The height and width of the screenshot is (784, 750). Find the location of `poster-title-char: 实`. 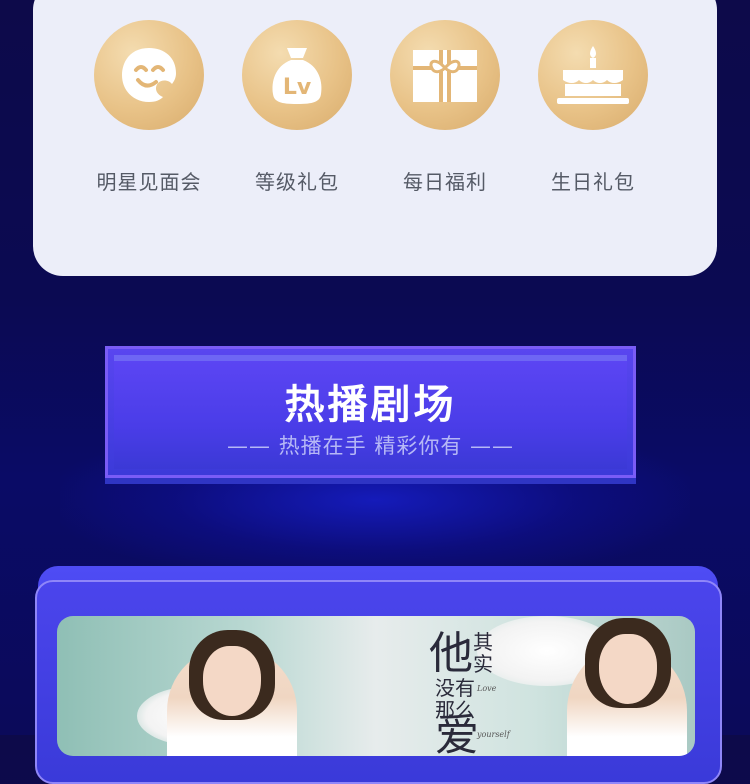

poster-title-char: 实 is located at coordinates (483, 664).